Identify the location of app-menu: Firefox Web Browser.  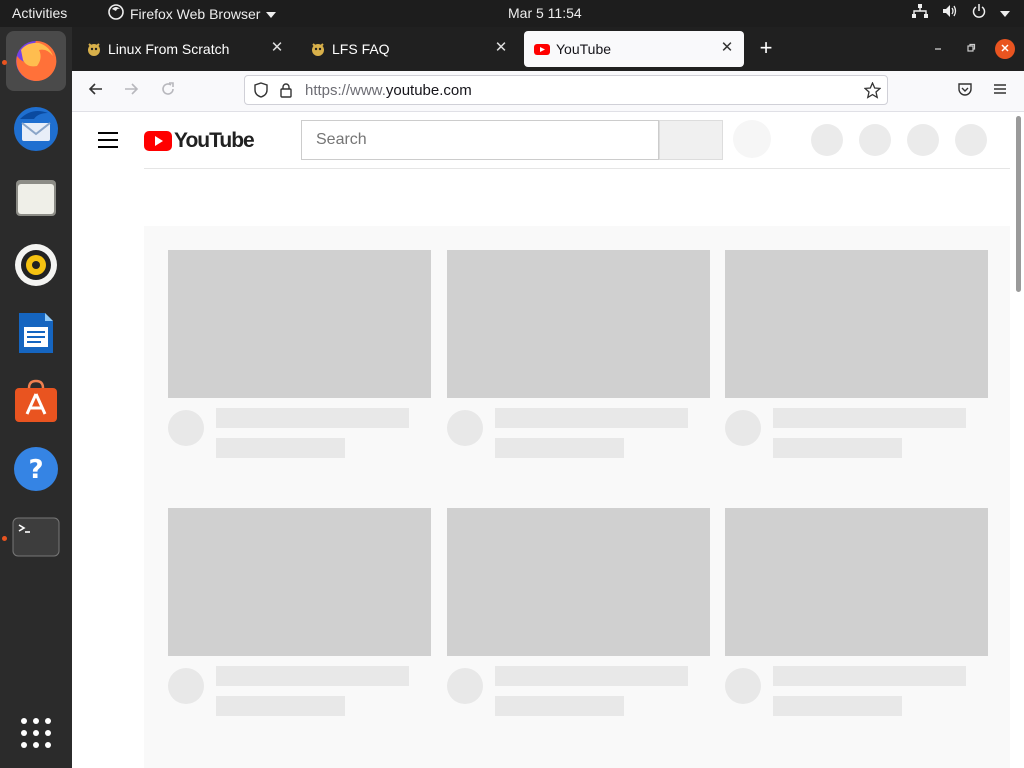
(192, 13).